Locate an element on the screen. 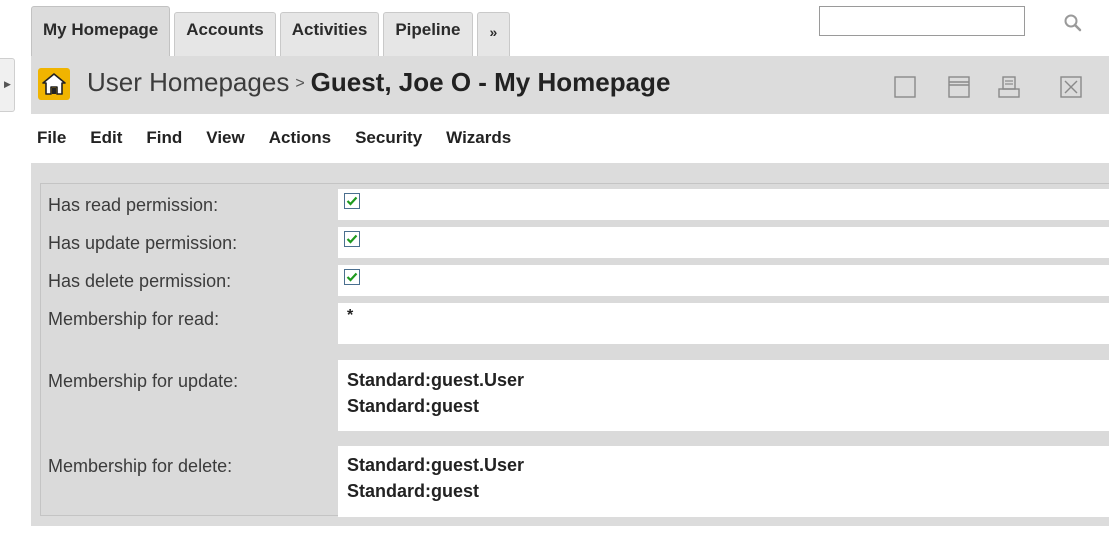 The image size is (1109, 544). tab-my-homepage: My Homepage is located at coordinates (101, 31).